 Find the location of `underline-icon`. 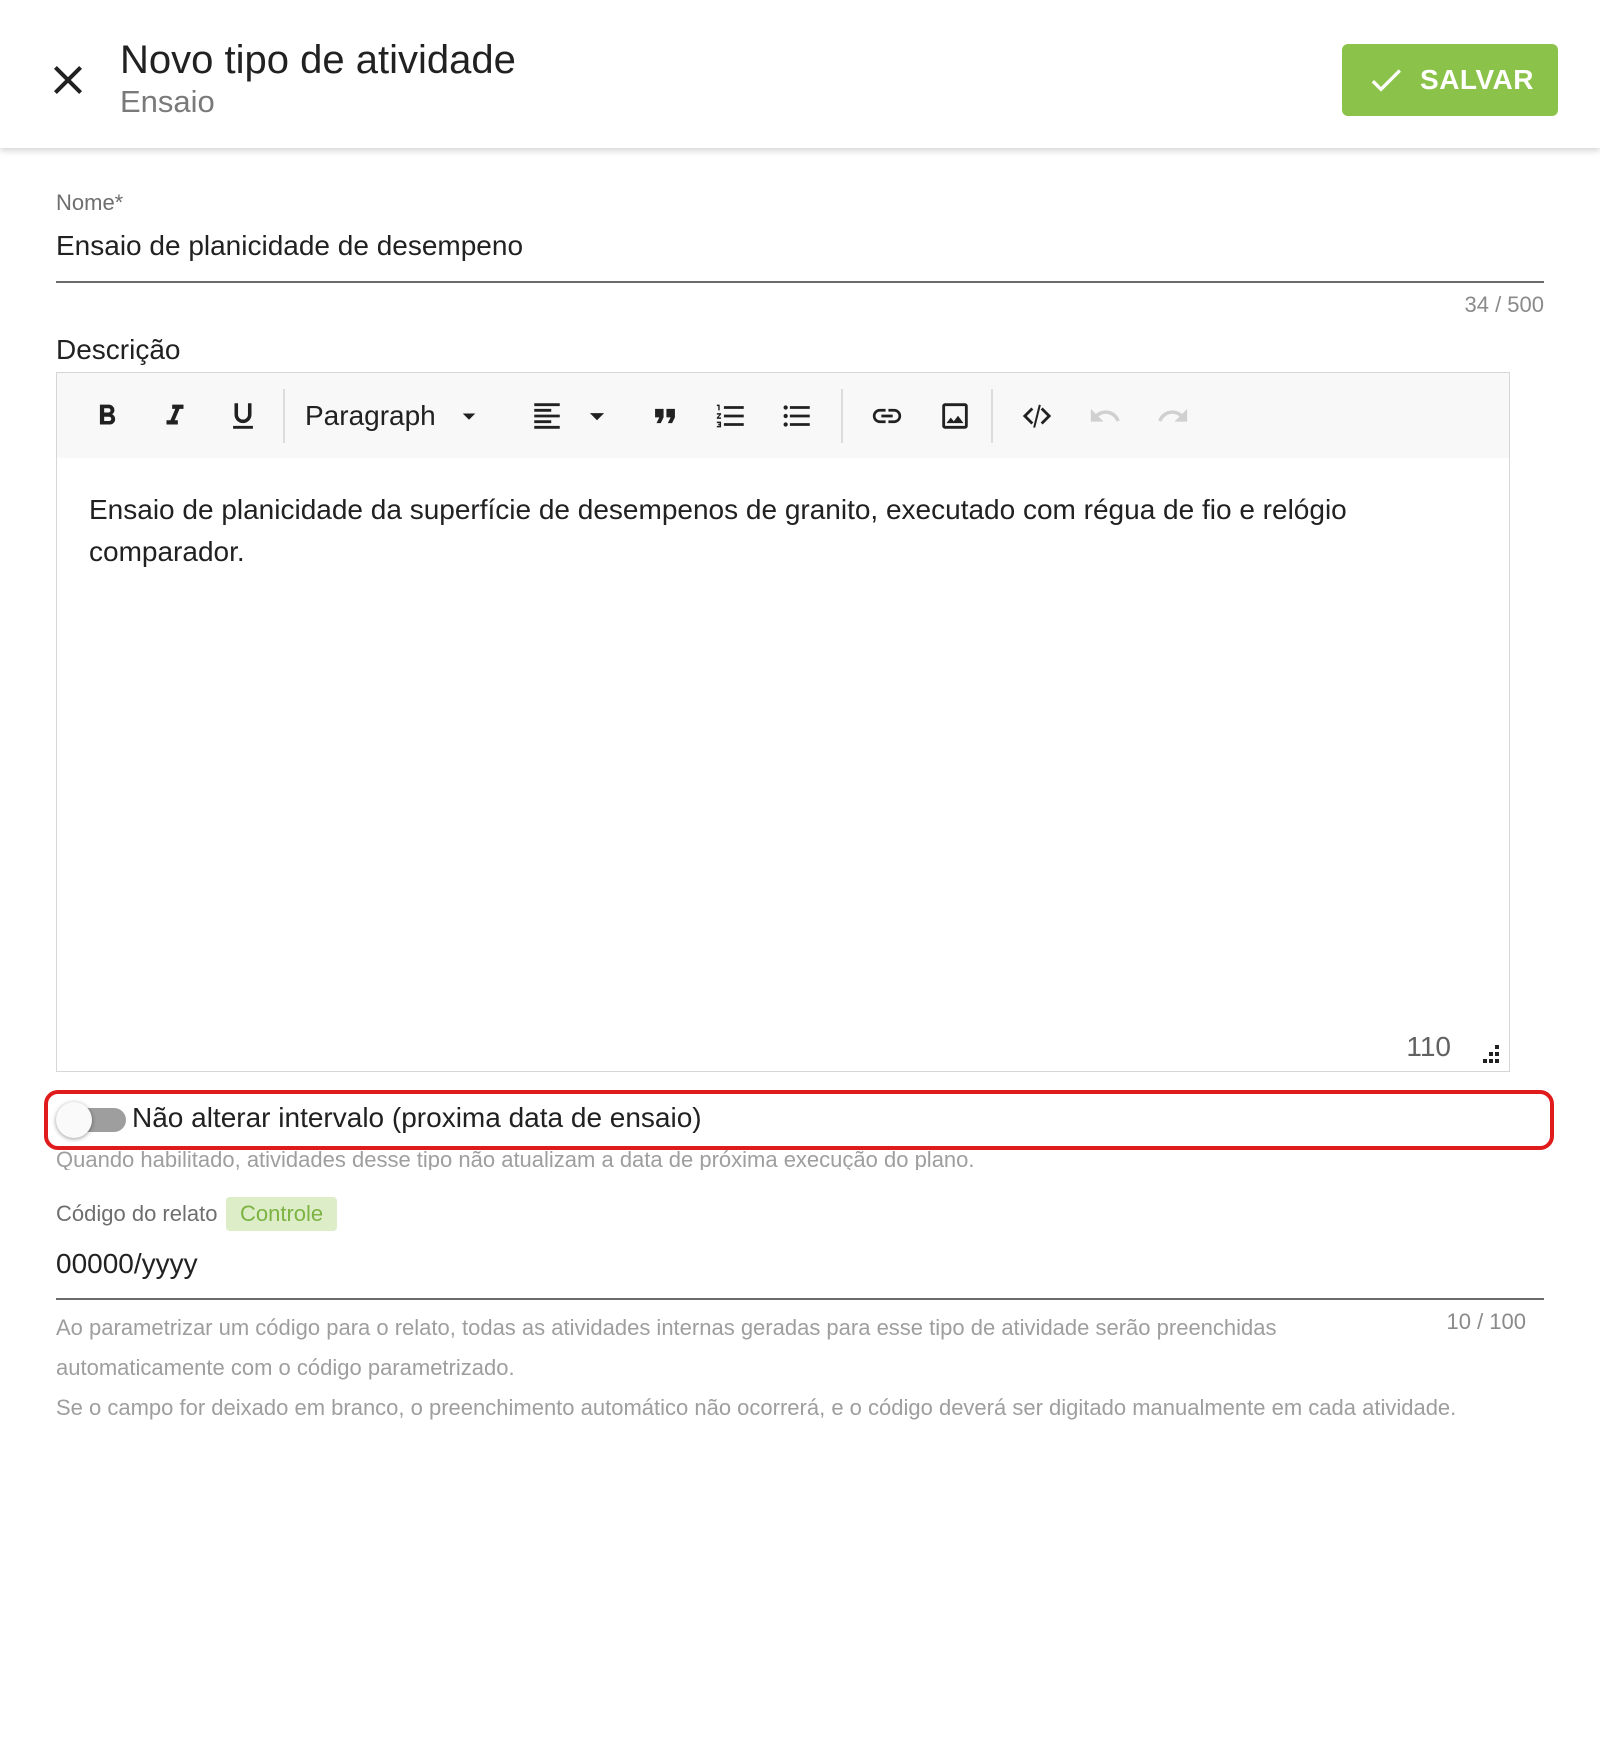

underline-icon is located at coordinates (243, 416).